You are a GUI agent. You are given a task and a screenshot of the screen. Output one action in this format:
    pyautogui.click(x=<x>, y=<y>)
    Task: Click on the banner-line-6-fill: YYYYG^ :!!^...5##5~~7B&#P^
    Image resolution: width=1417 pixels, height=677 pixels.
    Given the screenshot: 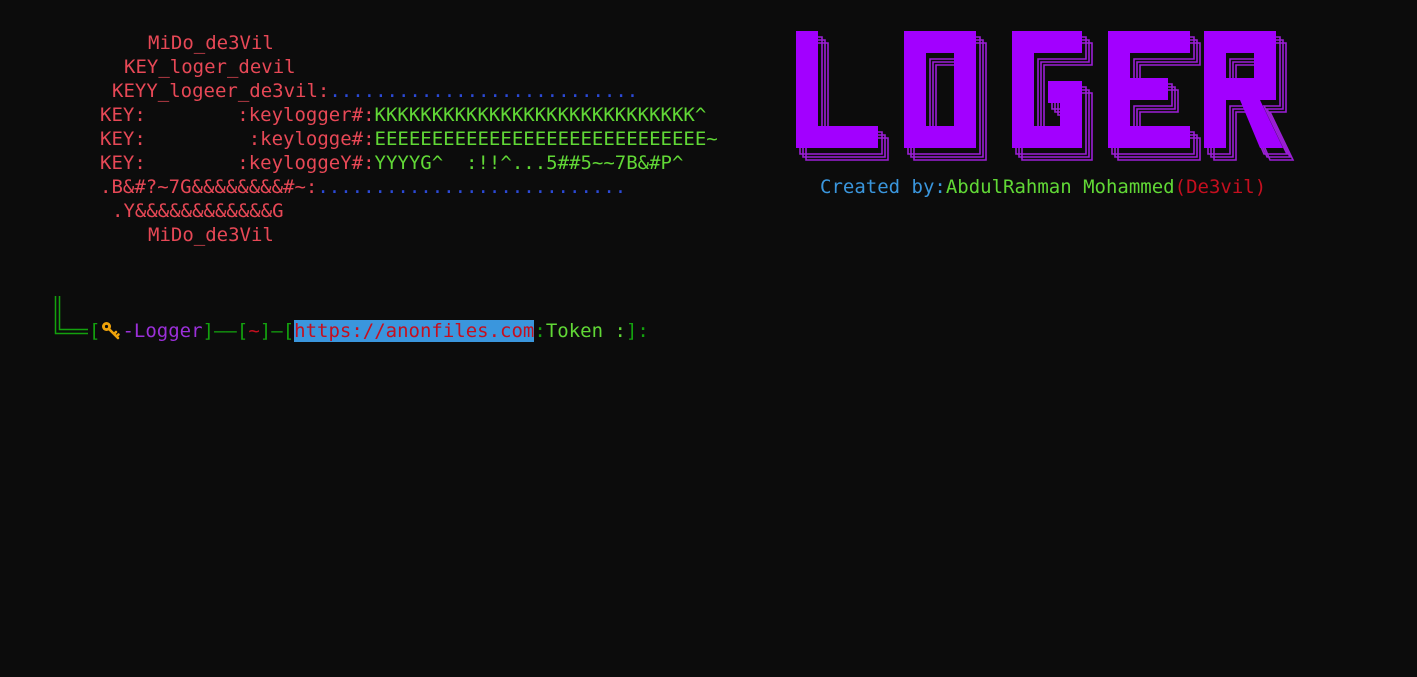 What is the action you would take?
    pyautogui.click(x=529, y=163)
    